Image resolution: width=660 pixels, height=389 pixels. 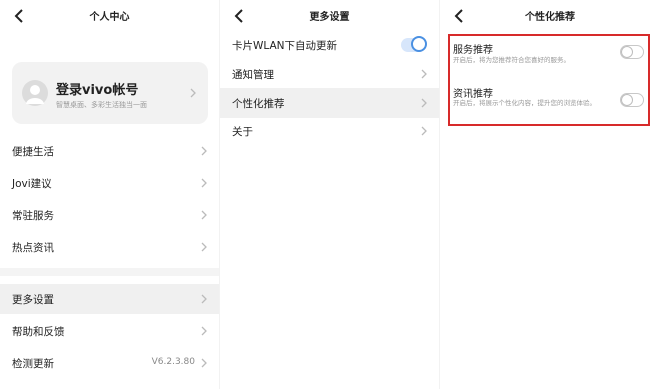 I want to click on menu-item-label: 帮助和反馈, so click(x=38, y=332).